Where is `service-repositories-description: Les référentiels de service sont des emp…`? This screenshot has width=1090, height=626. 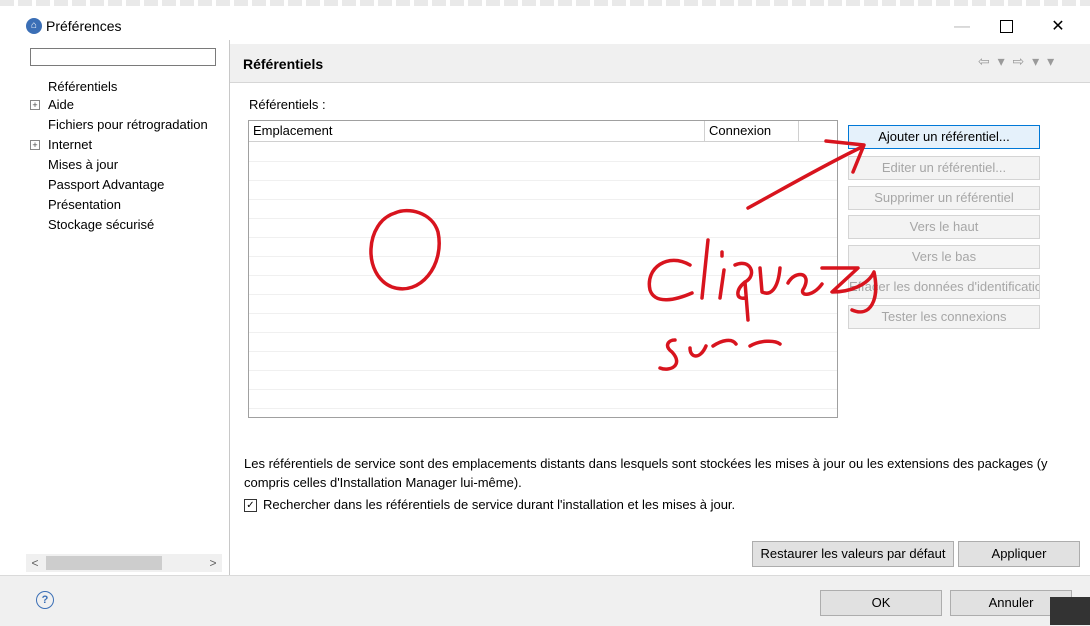 service-repositories-description: Les référentiels de service sont des emp… is located at coordinates (646, 473).